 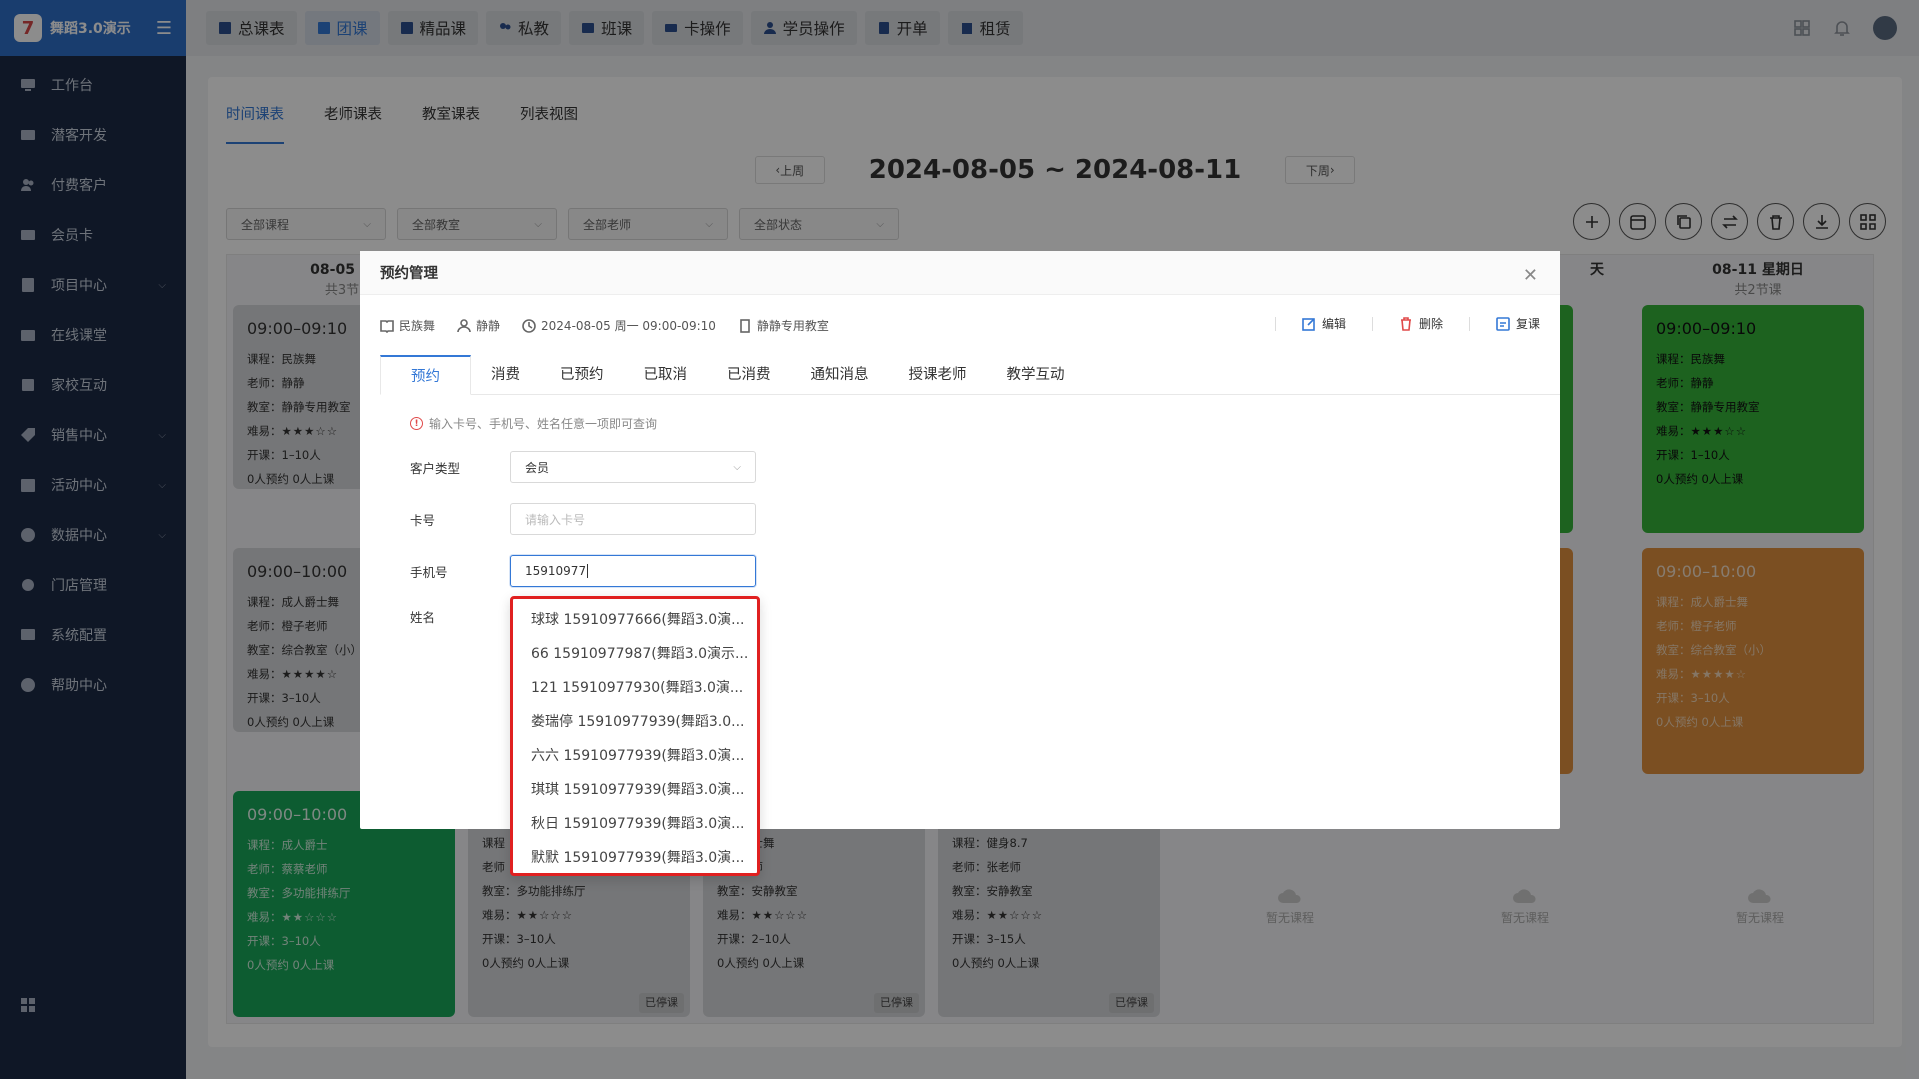 What do you see at coordinates (505, 374) in the screenshot?
I see `tab-consume: 消费` at bounding box center [505, 374].